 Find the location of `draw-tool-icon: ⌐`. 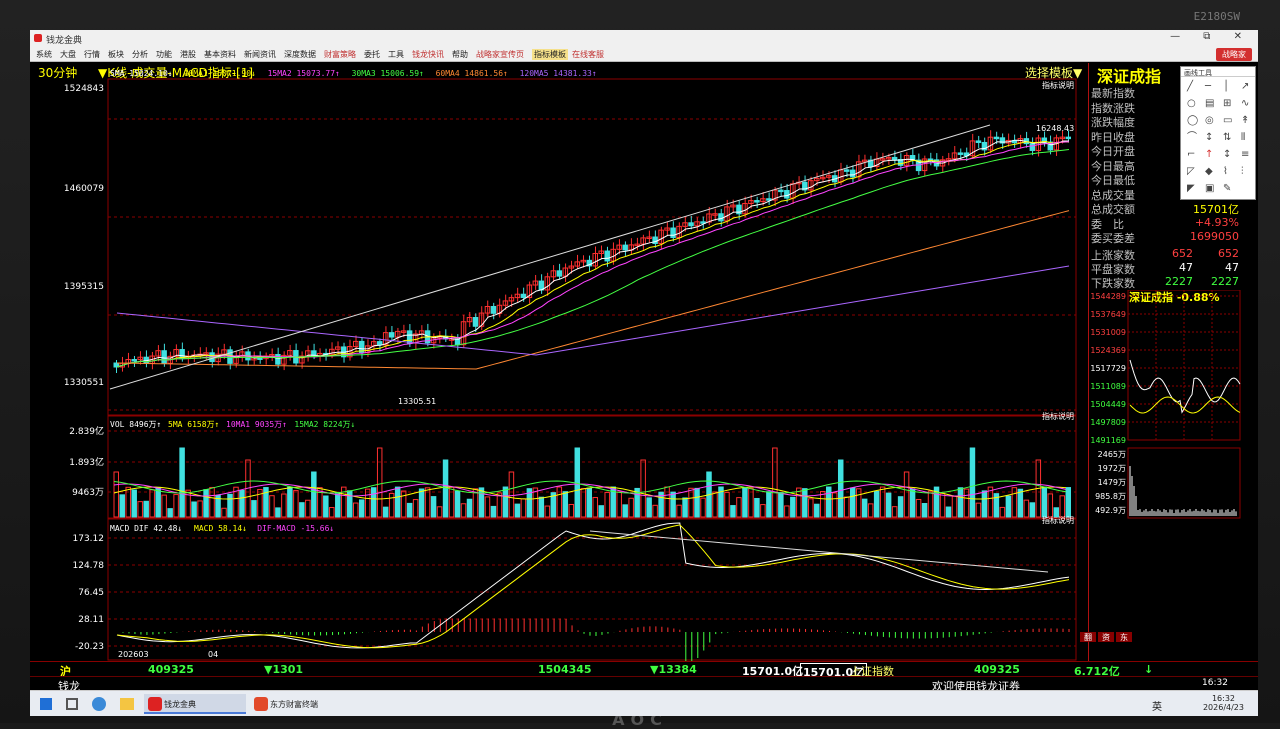

draw-tool-icon: ⌐ is located at coordinates (1191, 154).